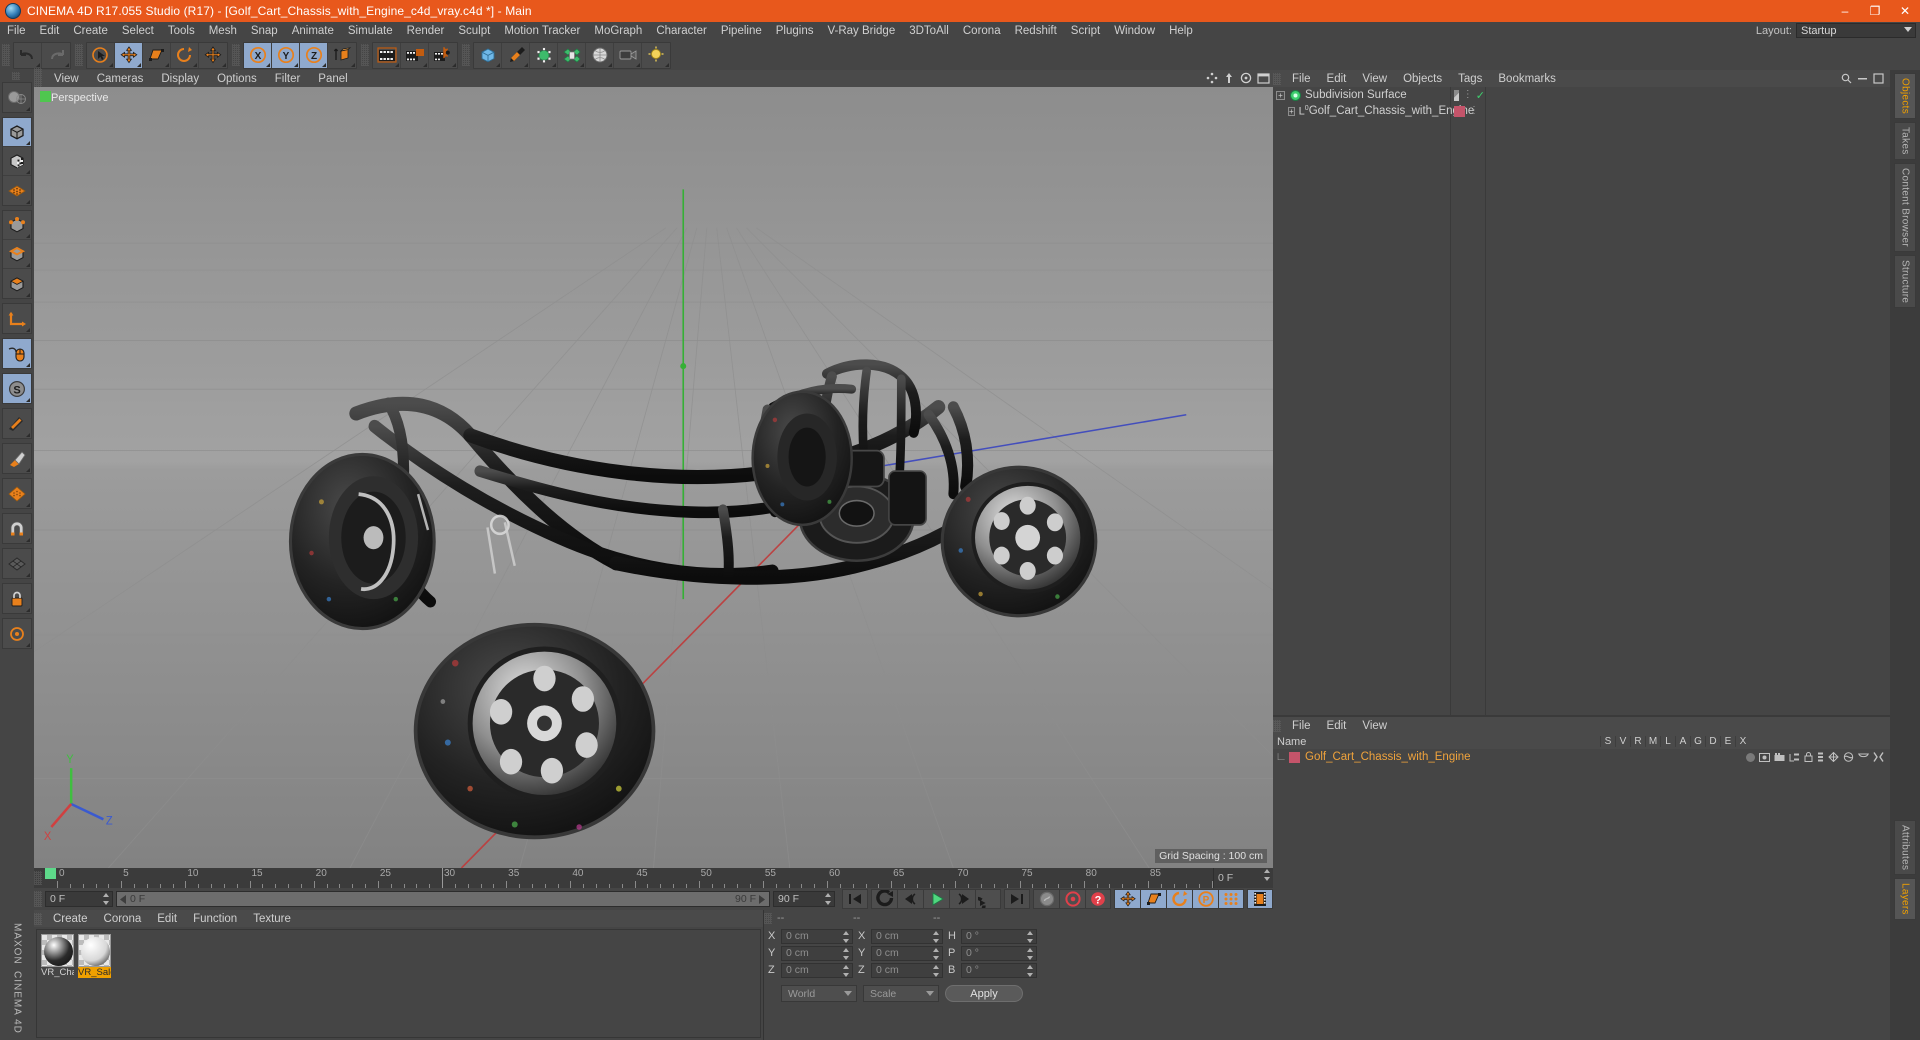 This screenshot has height=1040, width=1920. Describe the element at coordinates (272, 919) in the screenshot. I see `material-menu-texture: Texture` at that location.